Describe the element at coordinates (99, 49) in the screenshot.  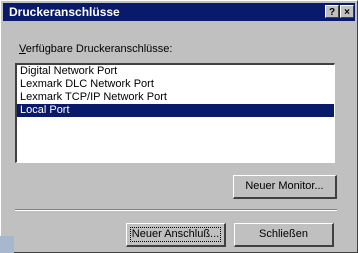
I see `label-text: erfügbare Druckeranschlüsse:` at that location.